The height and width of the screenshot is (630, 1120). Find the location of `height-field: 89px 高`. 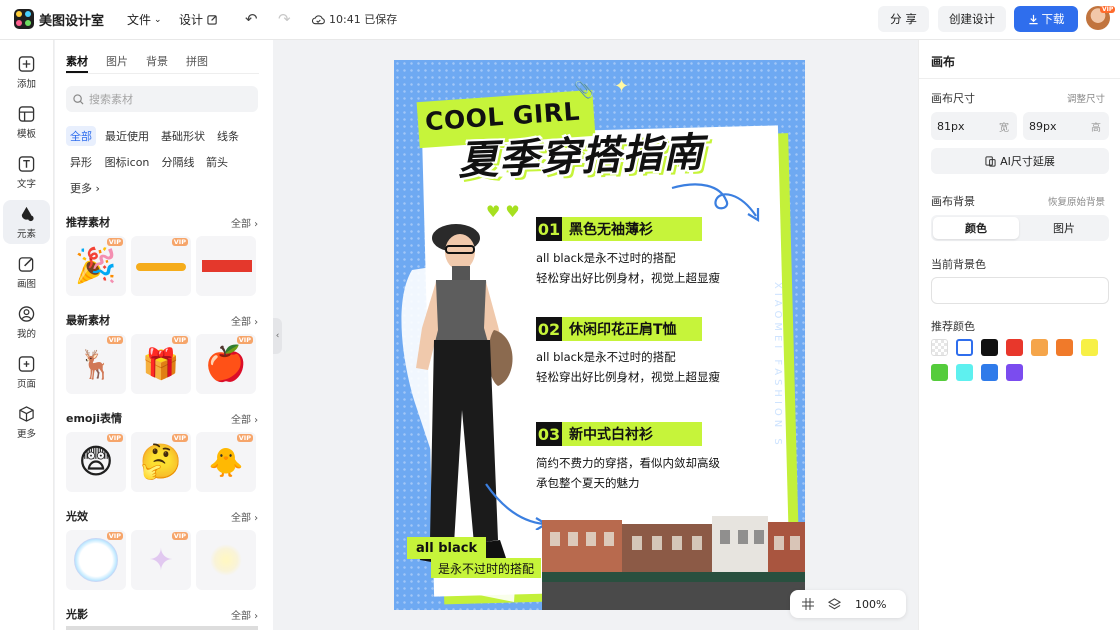

height-field: 89px 高 is located at coordinates (1066, 126).